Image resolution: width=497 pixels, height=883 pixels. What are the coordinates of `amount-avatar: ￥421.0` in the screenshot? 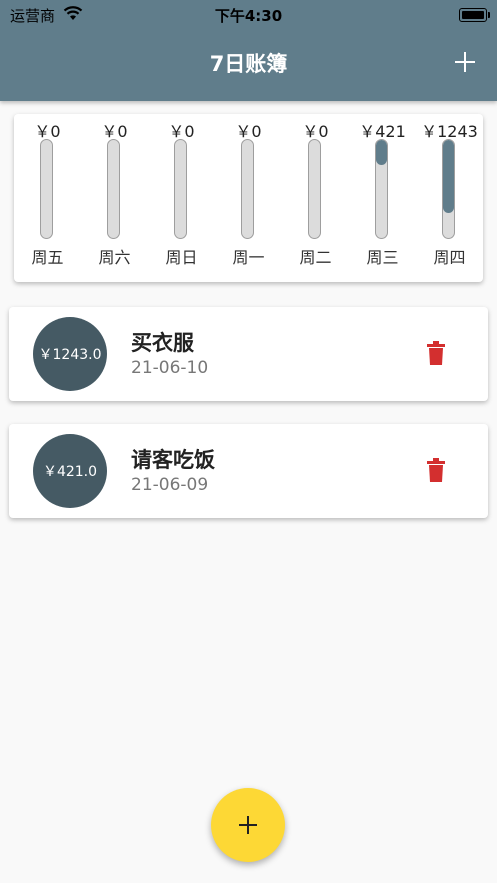 It's located at (70, 471).